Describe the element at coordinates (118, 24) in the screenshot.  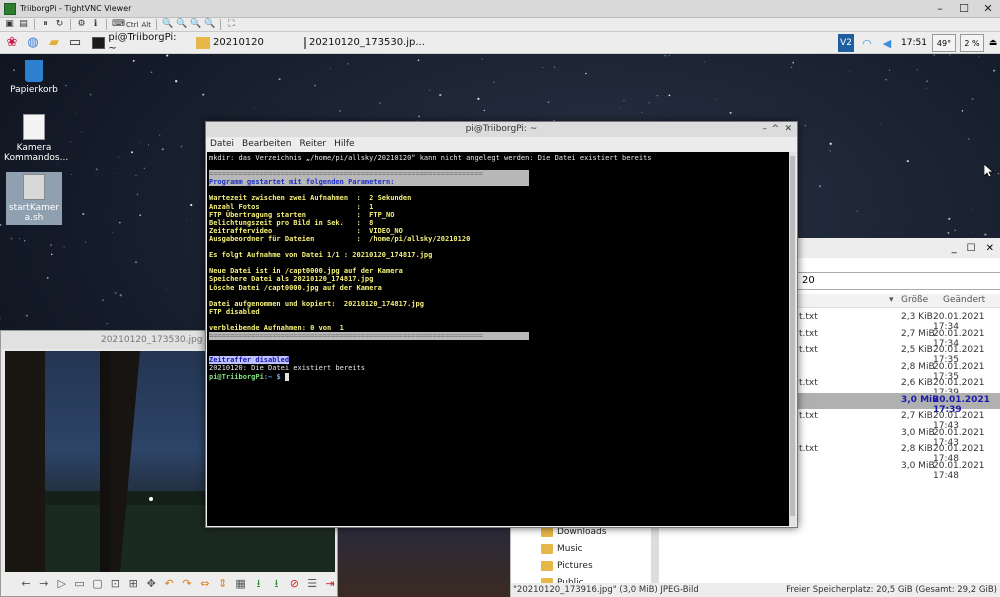
I see `ctrl-alt-del-icon: ⌨` at that location.